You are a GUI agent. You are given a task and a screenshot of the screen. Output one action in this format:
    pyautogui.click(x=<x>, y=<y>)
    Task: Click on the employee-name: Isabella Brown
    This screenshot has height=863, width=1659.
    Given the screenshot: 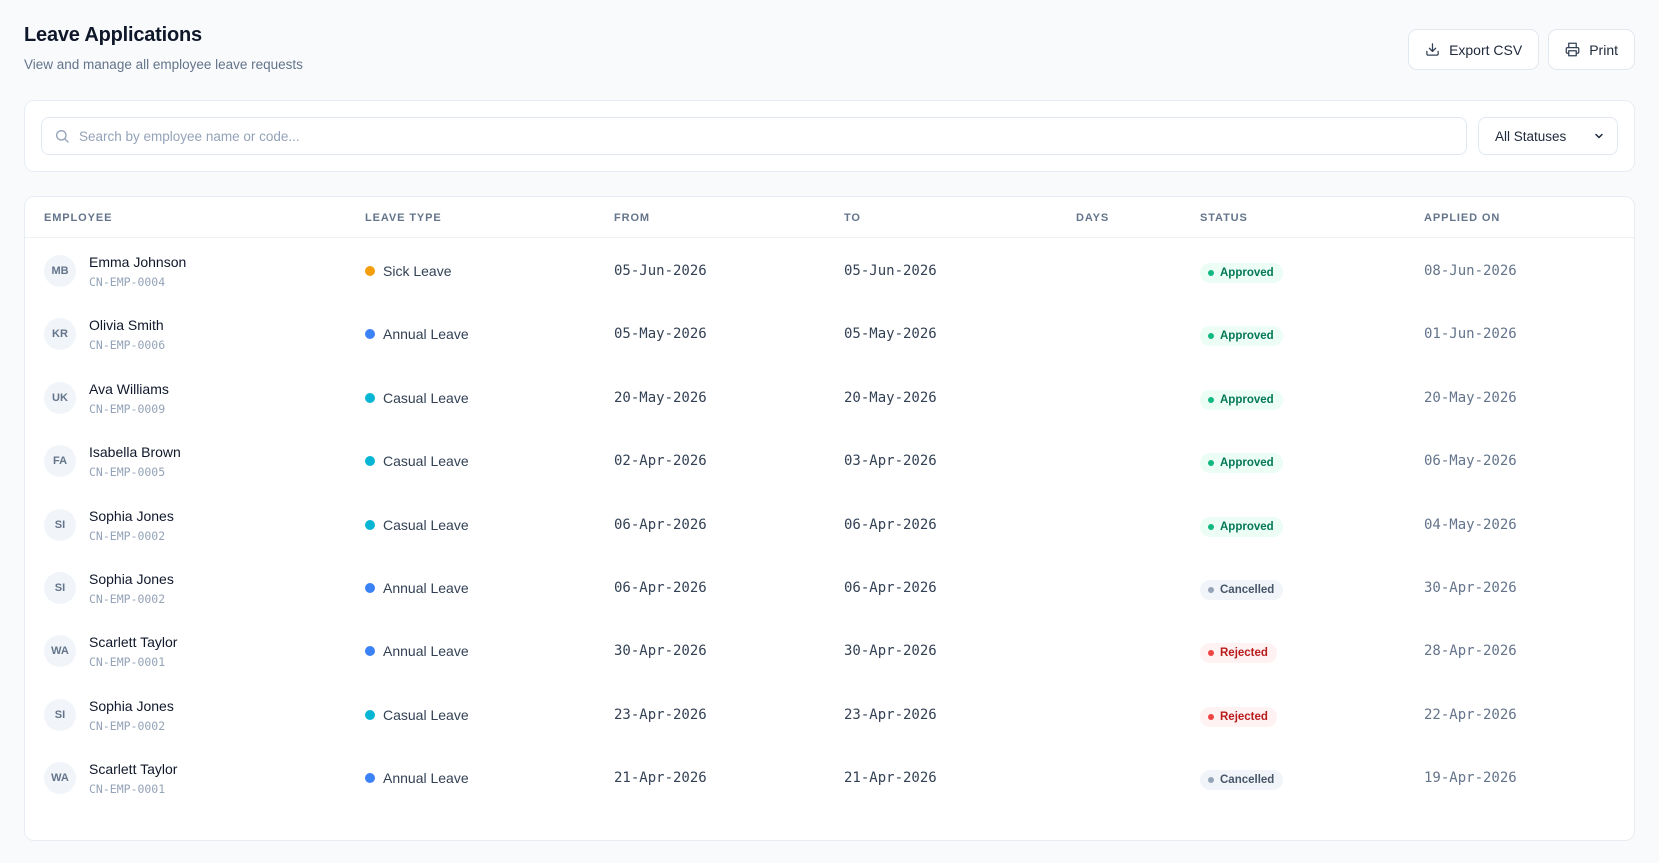 What is the action you would take?
    pyautogui.click(x=135, y=452)
    